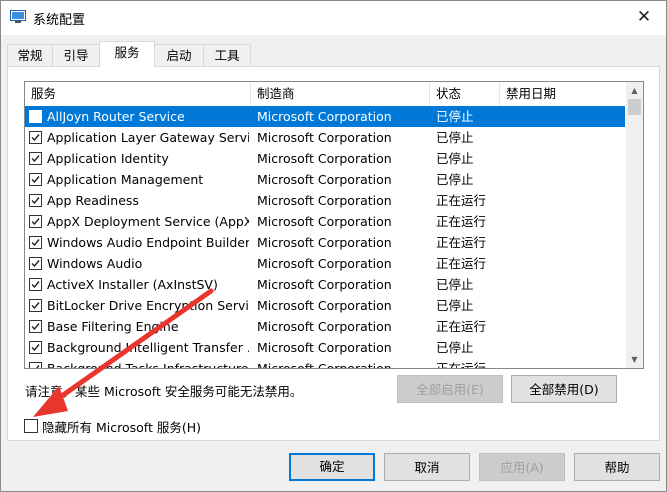 The image size is (667, 492). What do you see at coordinates (121, 427) in the screenshot?
I see `hide-checkbox-label: 隐藏所有 Microsoft 服务(H)` at bounding box center [121, 427].